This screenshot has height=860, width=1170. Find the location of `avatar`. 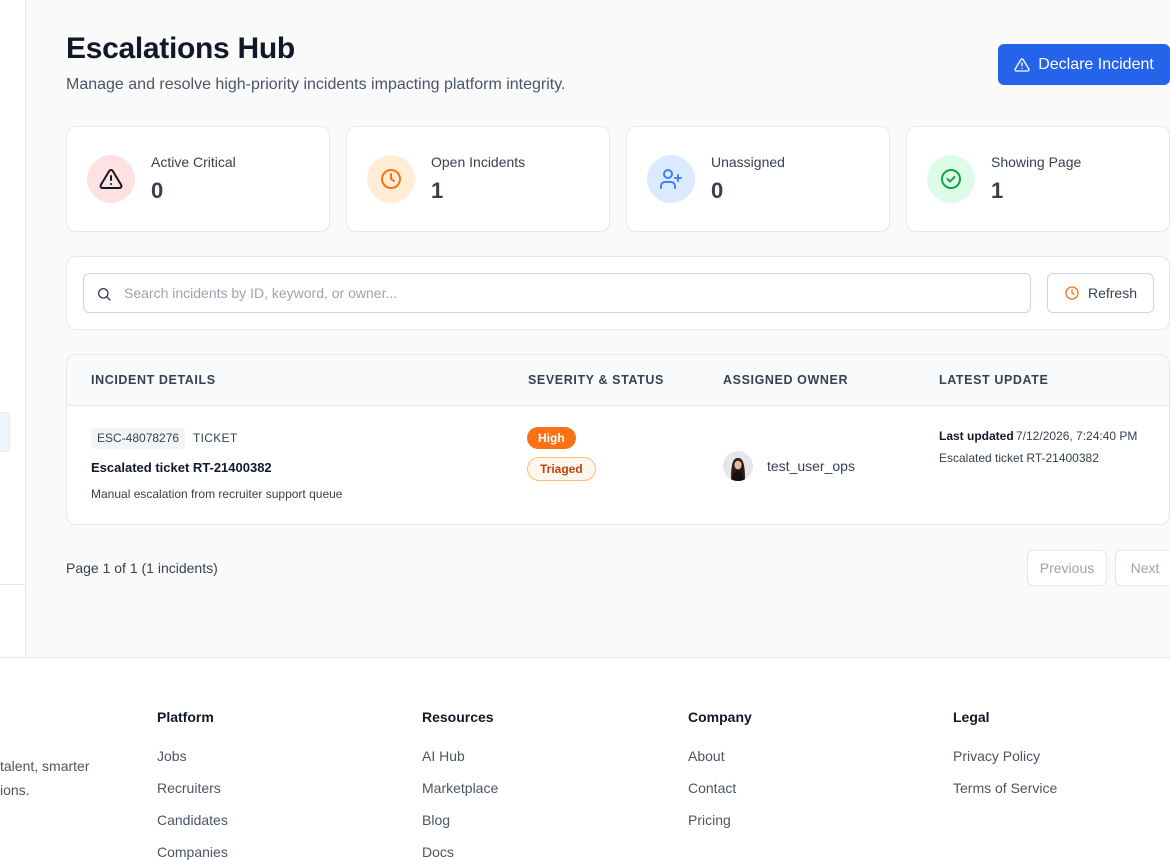

avatar is located at coordinates (738, 466).